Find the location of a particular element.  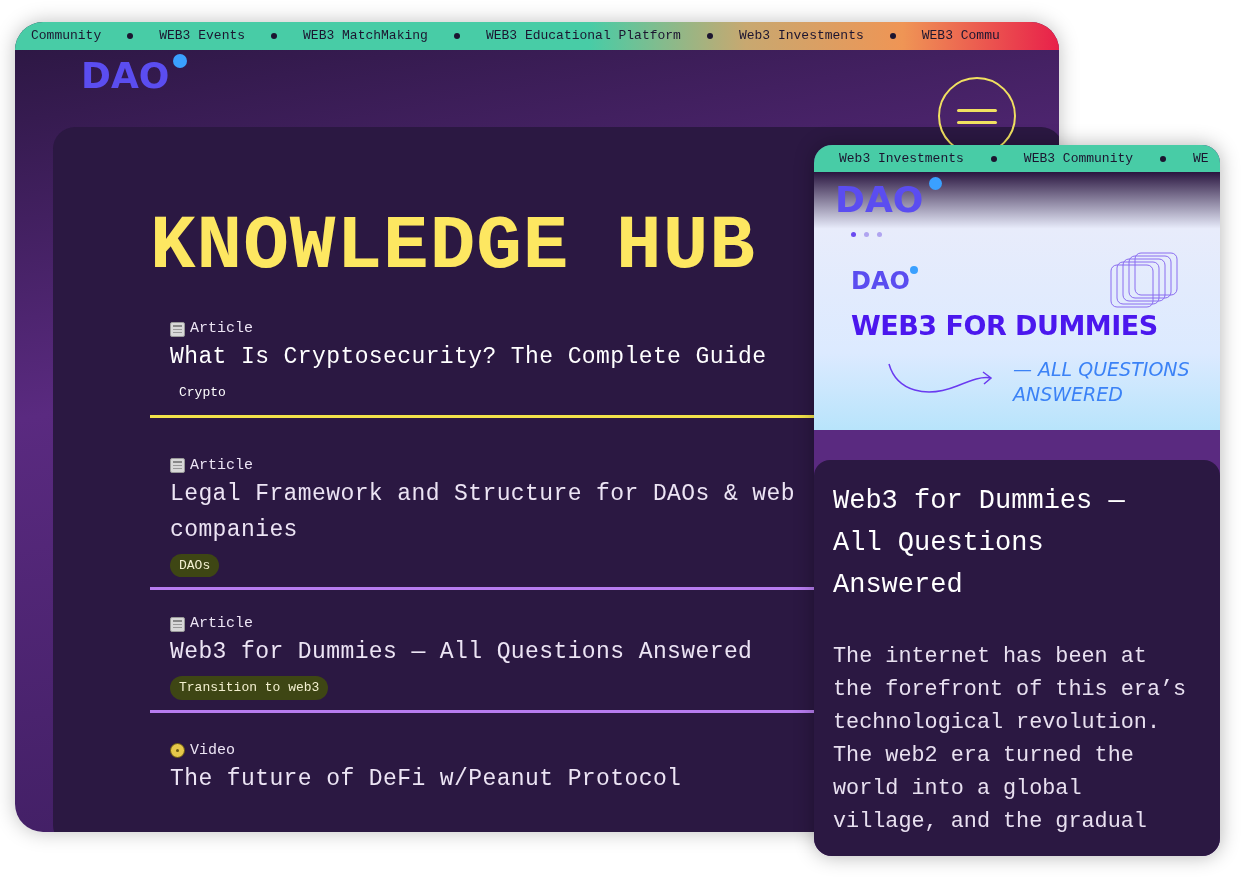

ticker-link: WEB3 Community is located at coordinates (1078, 158).